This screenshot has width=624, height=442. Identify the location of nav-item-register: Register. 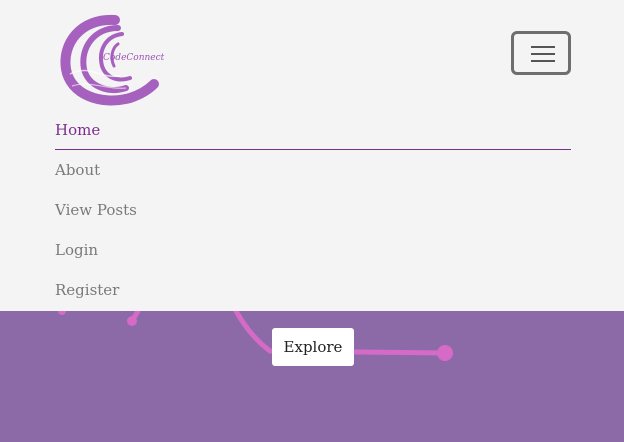
(313, 290).